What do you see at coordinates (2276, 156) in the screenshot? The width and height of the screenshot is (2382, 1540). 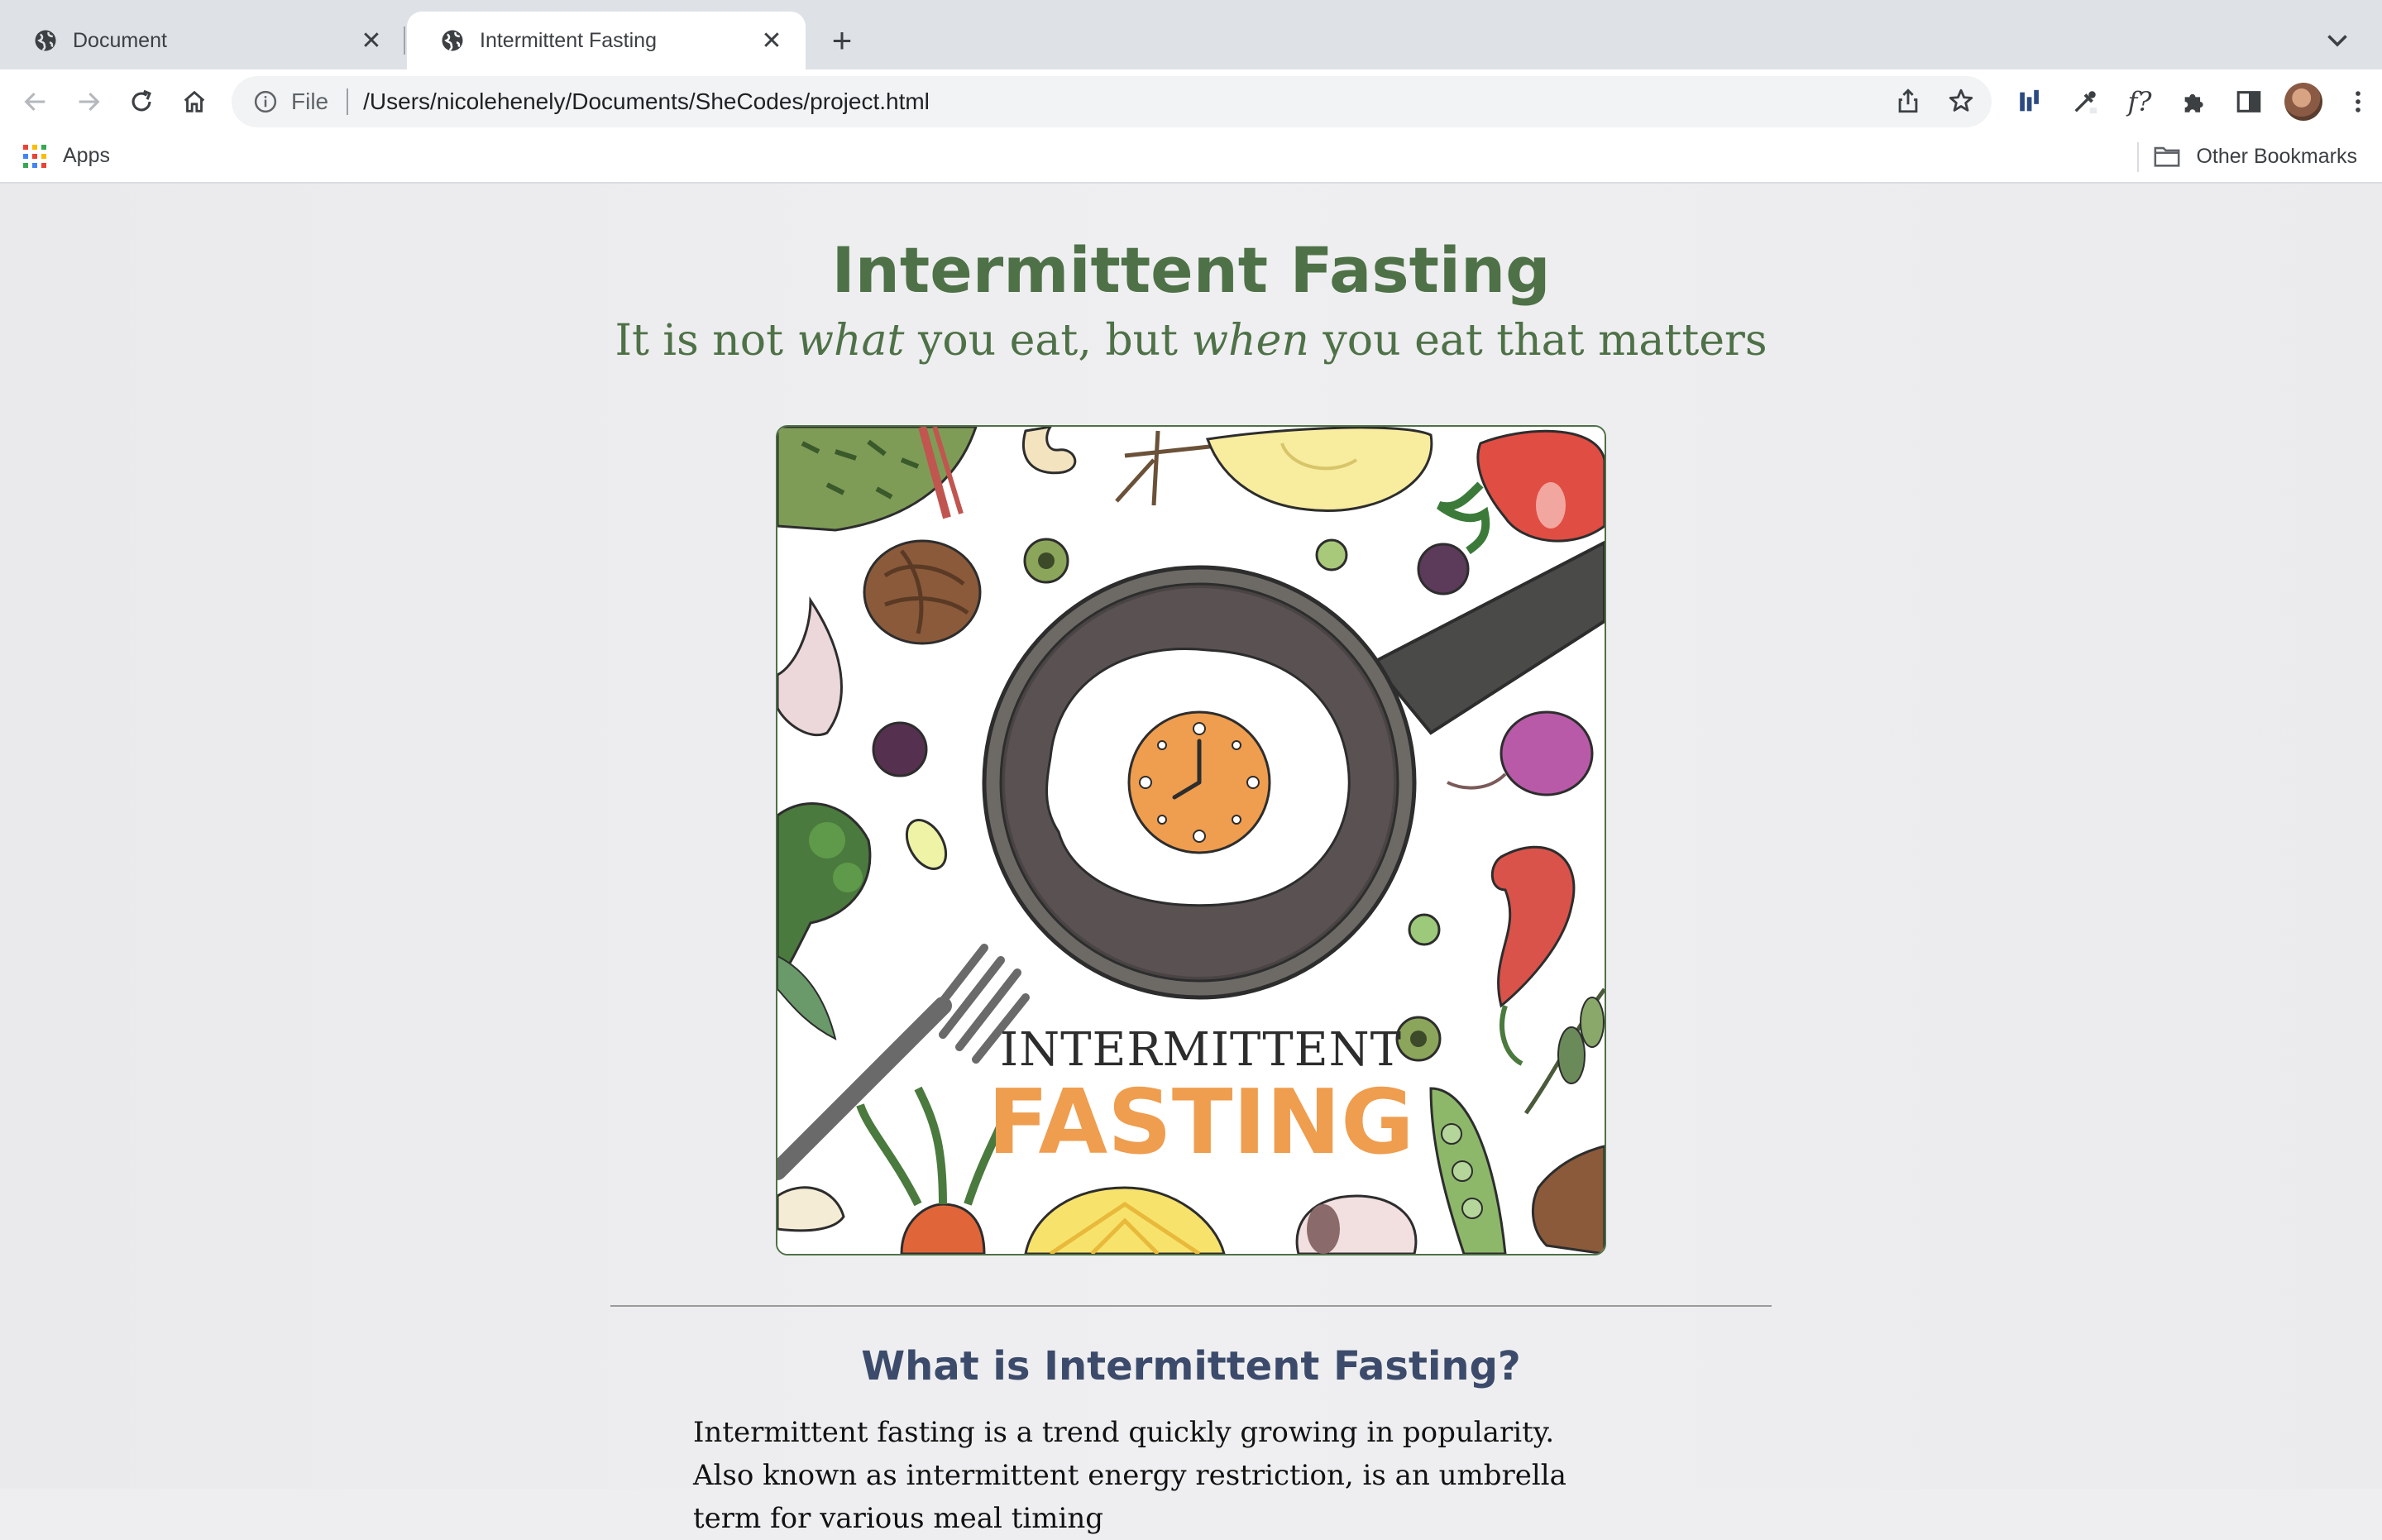 I see `other-bookmarks-label: Other Bookmarks` at bounding box center [2276, 156].